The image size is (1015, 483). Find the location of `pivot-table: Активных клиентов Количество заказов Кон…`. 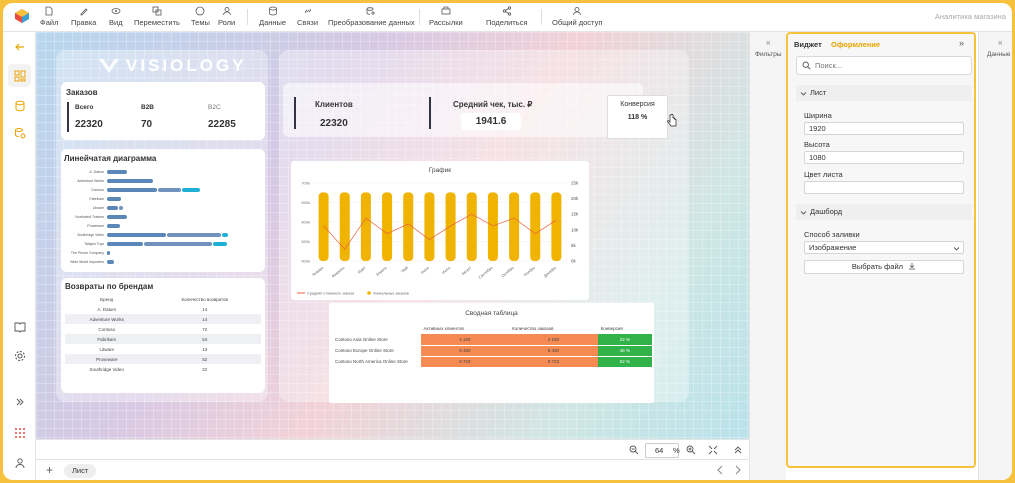

pivot-table: Активных клиентов Количество заказов Кон… is located at coordinates (492, 345).